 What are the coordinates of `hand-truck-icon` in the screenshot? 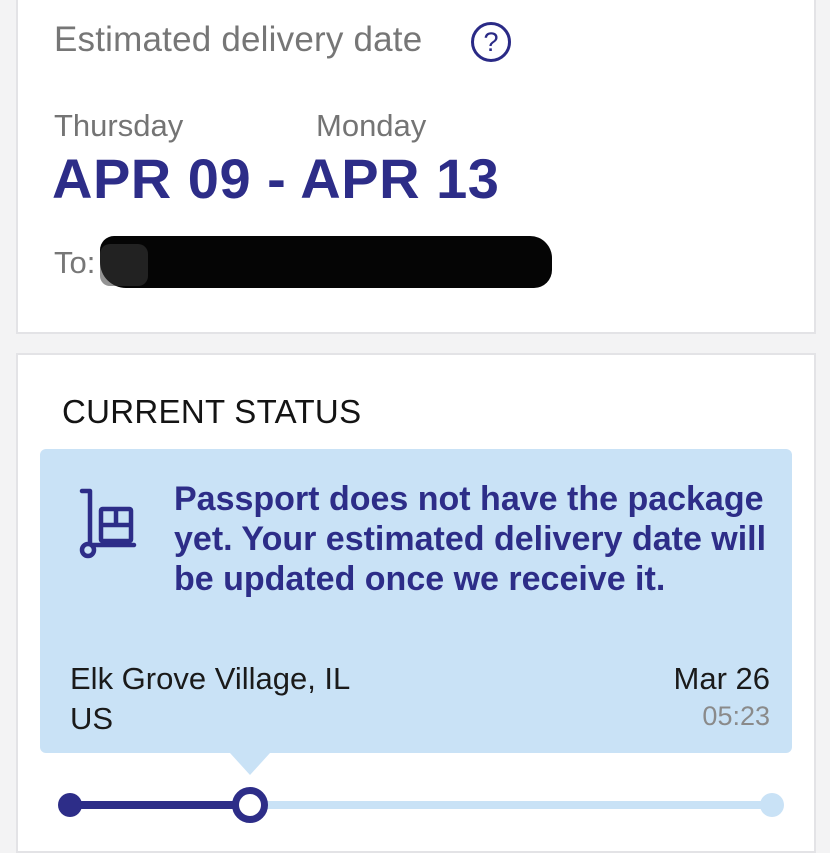 It's located at (108, 523).